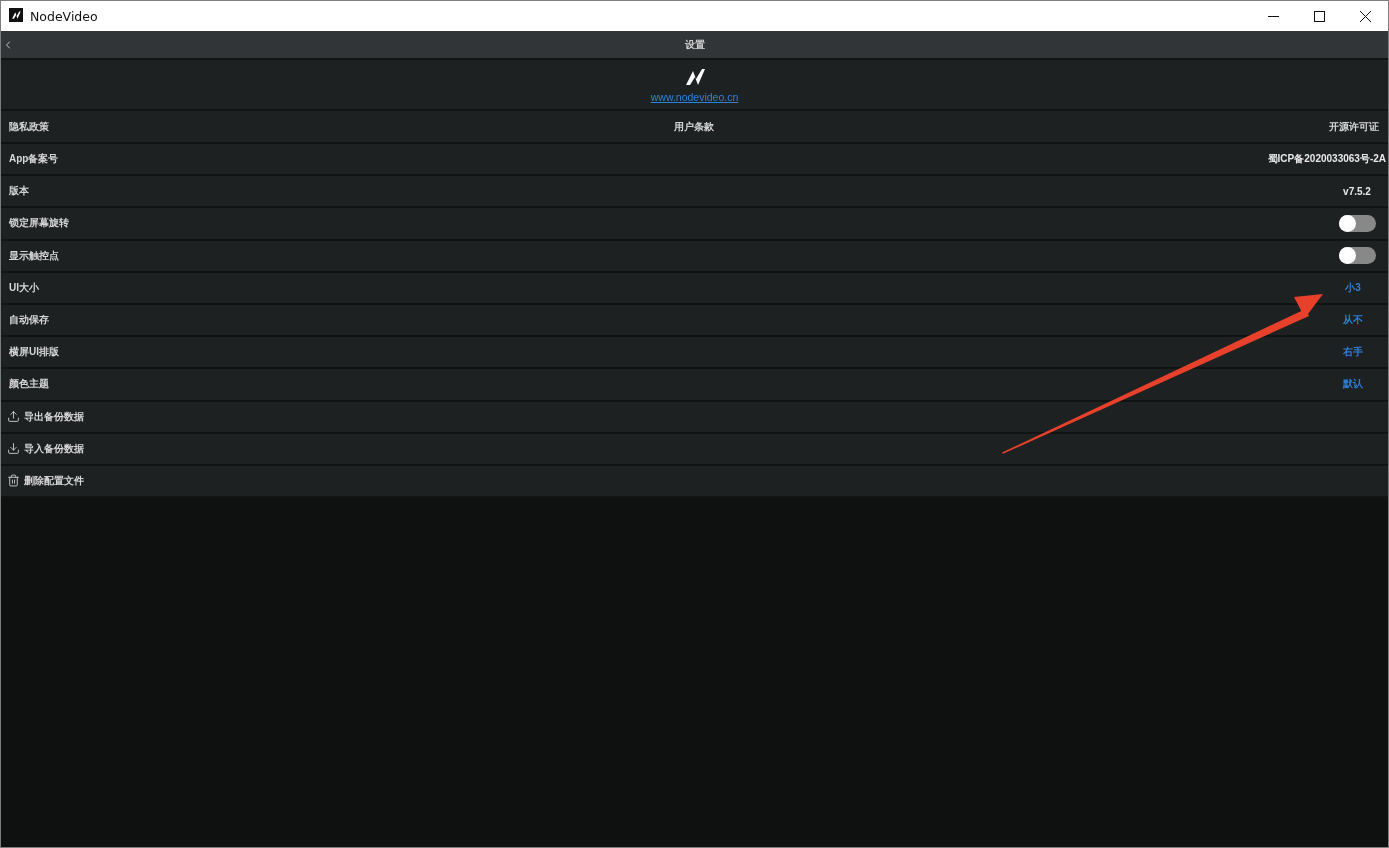 This screenshot has height=848, width=1389. I want to click on window-title: NodeVideo, so click(64, 16).